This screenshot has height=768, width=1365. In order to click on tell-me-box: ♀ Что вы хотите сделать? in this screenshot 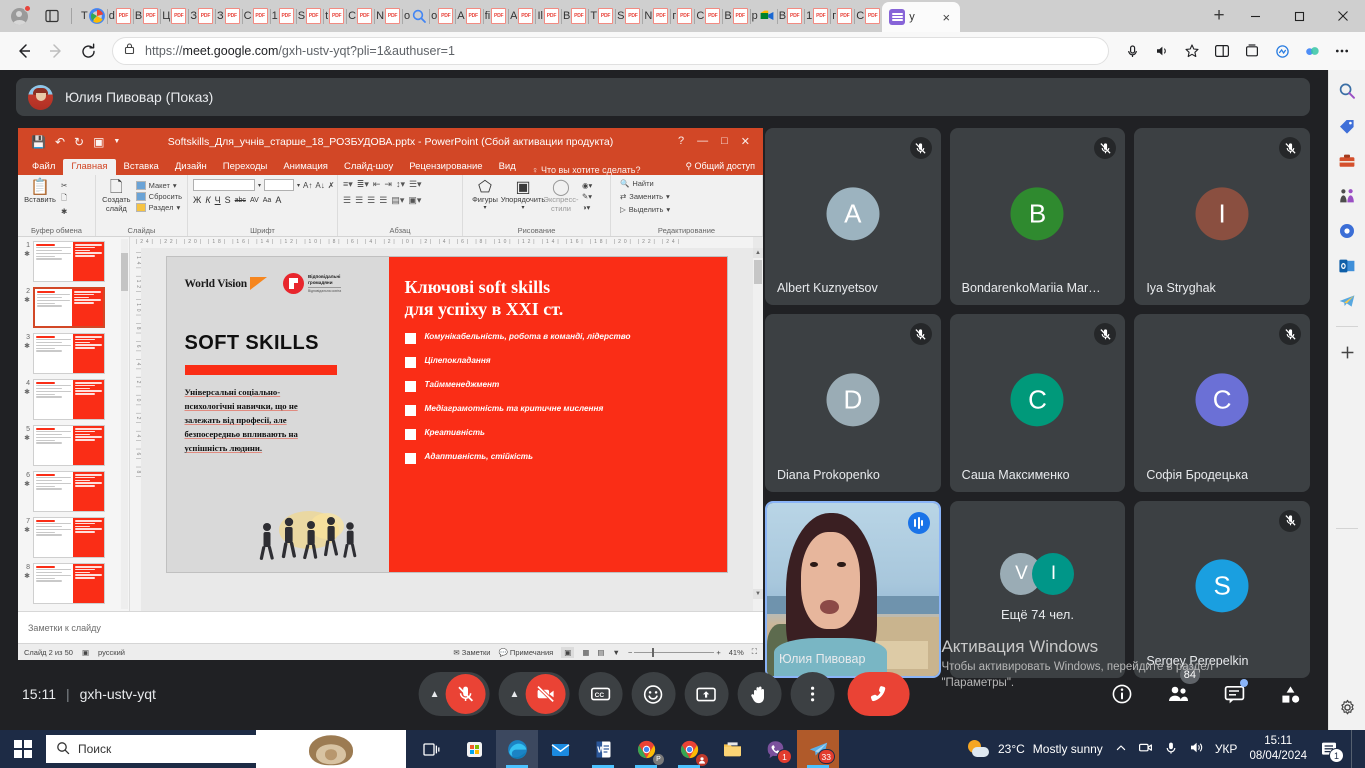, I will do `click(582, 170)`.